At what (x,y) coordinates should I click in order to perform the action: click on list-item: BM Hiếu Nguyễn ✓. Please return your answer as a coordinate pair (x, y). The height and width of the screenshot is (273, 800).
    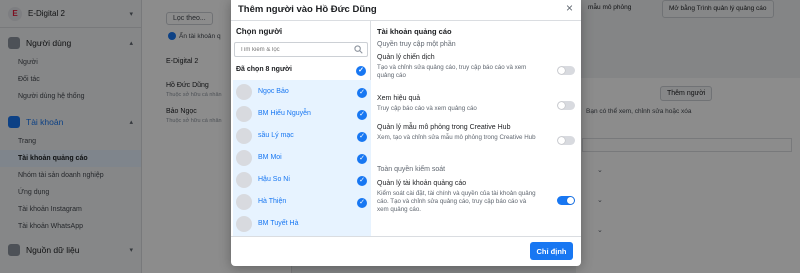
    Looking at the image, I should click on (302, 115).